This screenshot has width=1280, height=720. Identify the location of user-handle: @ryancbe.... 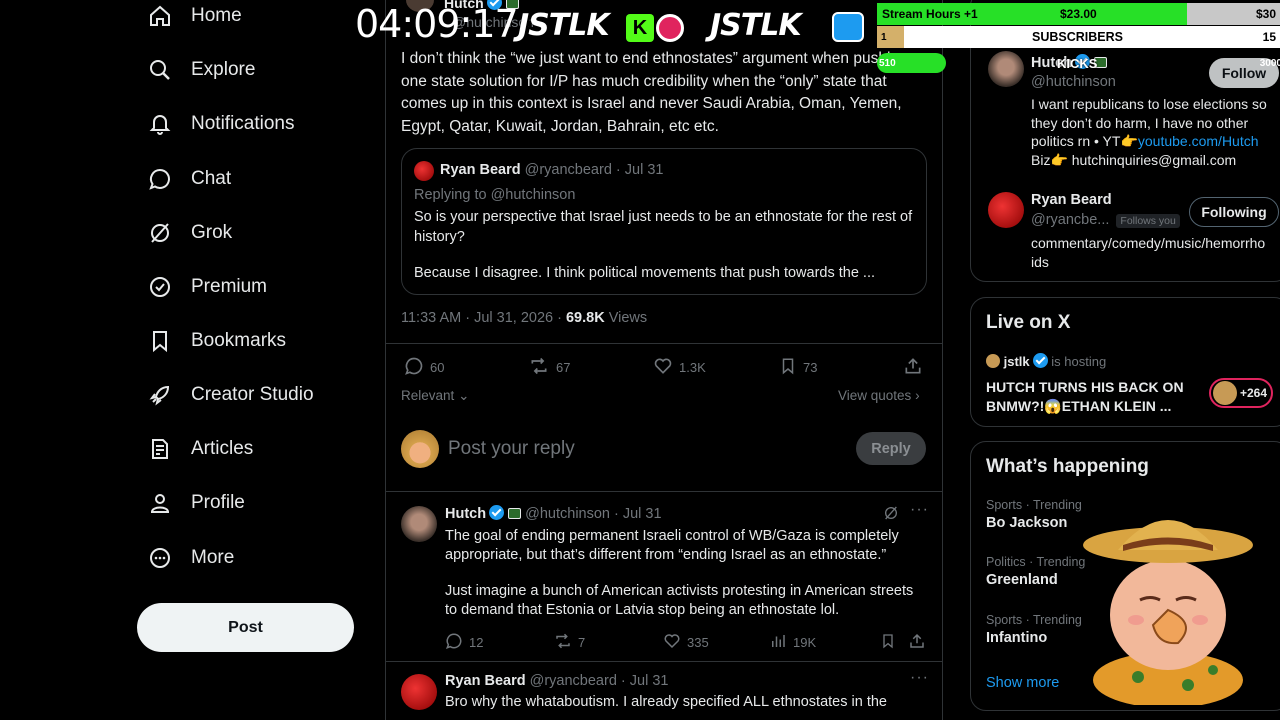
(1070, 220).